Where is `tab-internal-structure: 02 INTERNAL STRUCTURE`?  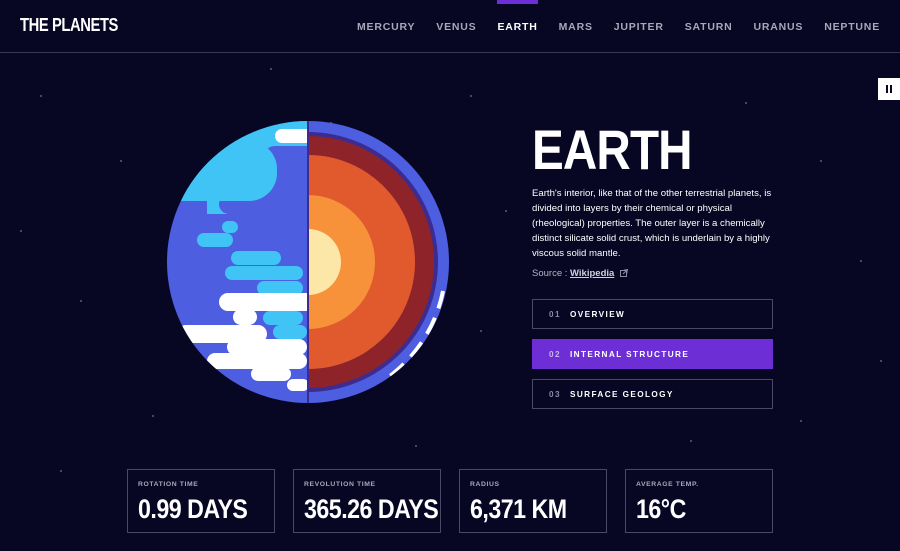
tab-internal-structure: 02 INTERNAL STRUCTURE is located at coordinates (652, 354).